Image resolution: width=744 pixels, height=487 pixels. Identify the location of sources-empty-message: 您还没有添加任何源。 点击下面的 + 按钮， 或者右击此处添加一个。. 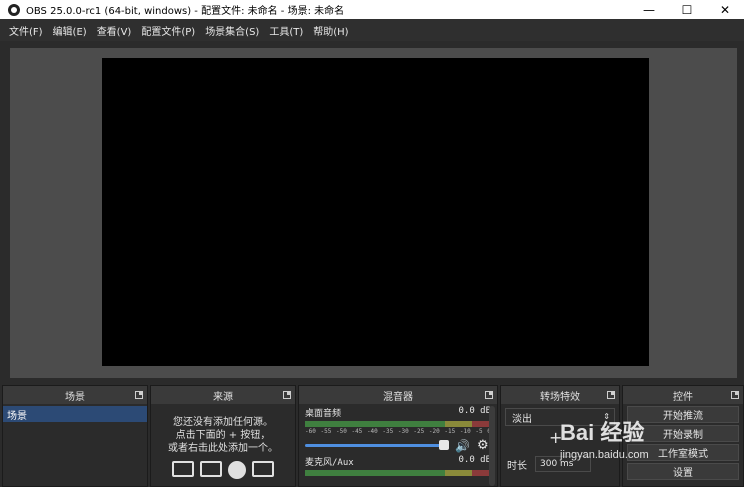
(223, 429).